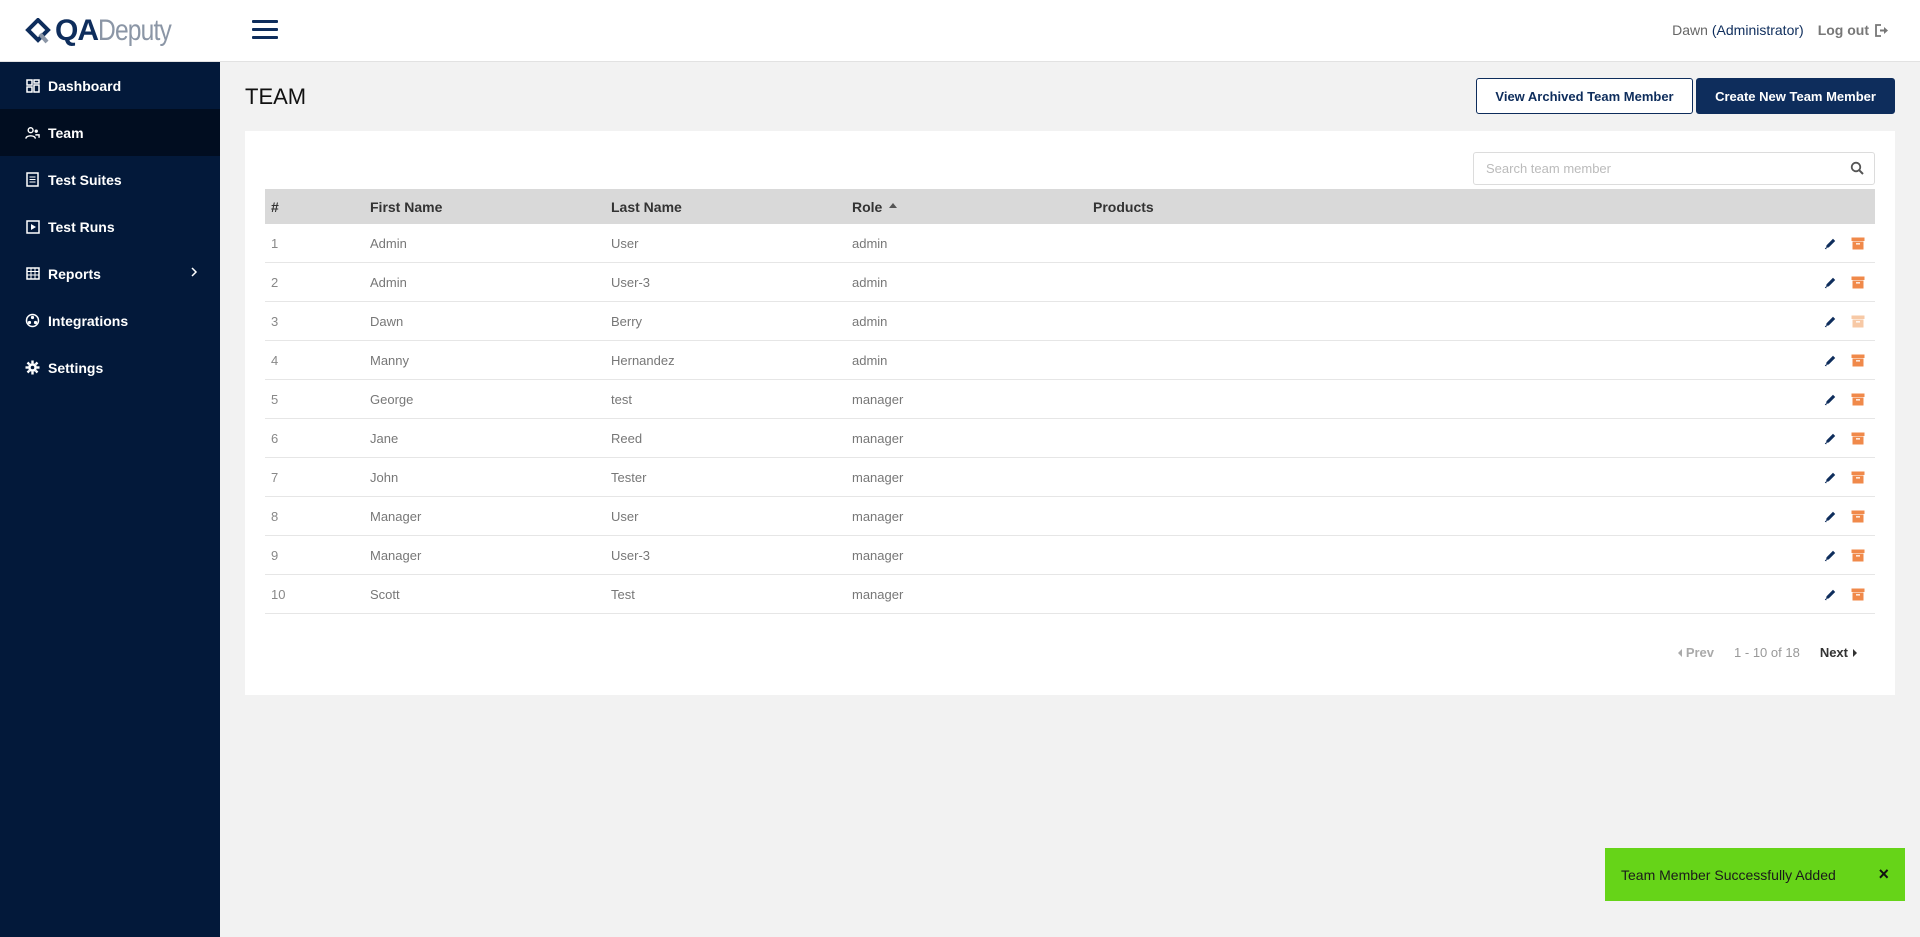 The image size is (1920, 937). What do you see at coordinates (275, 477) in the screenshot?
I see `cell-number: 7` at bounding box center [275, 477].